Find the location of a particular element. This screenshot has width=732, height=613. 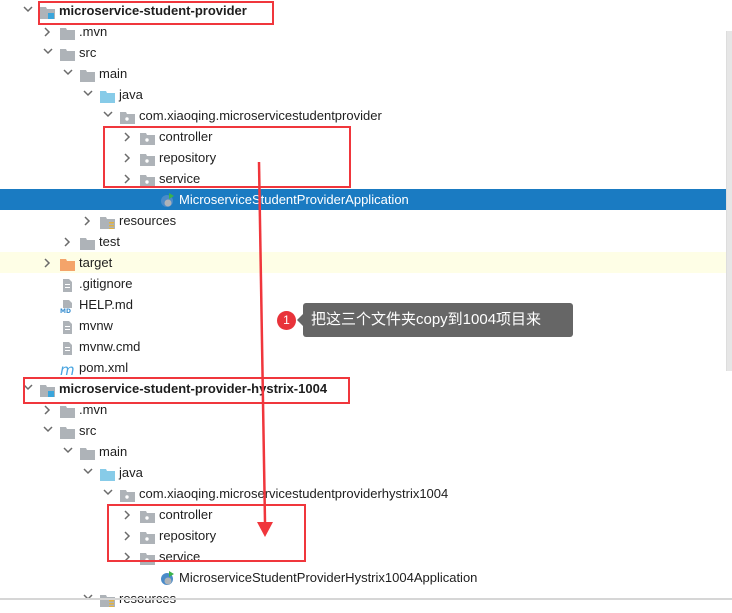

highlight-box-source-project is located at coordinates (156, 13).